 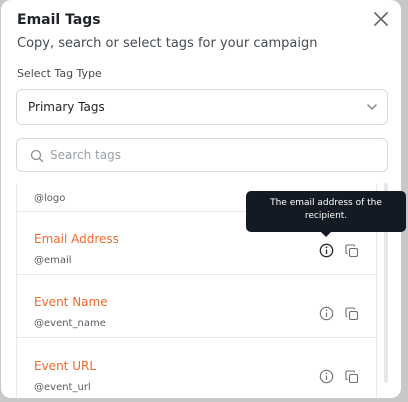 I want to click on tag-name: Event Name, so click(x=71, y=302).